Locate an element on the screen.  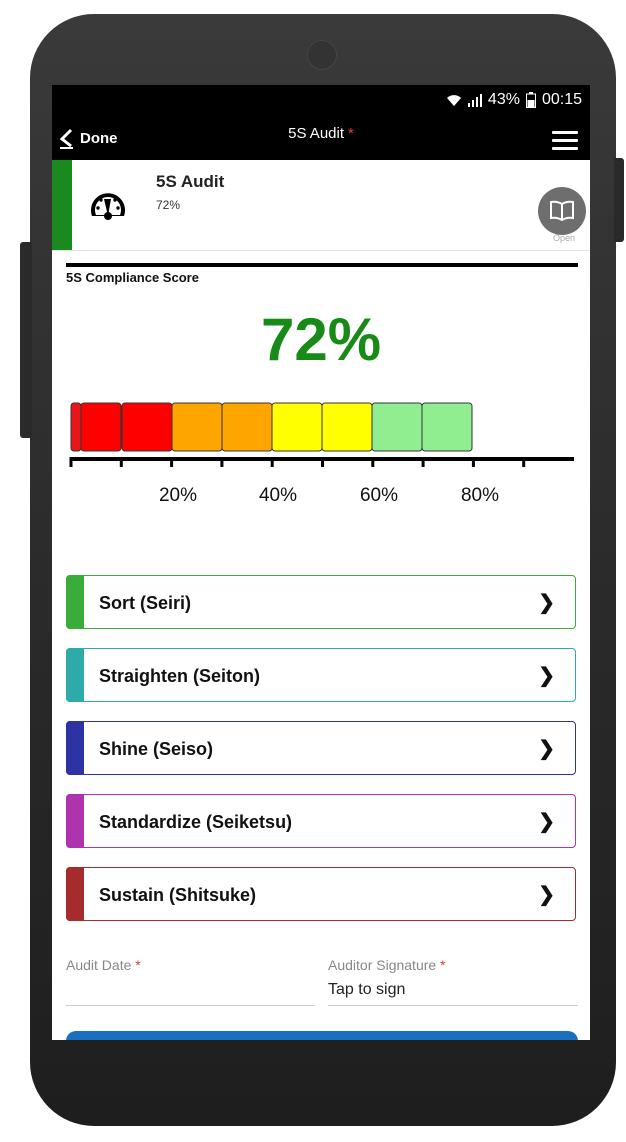
section-button: Standardize (Seiketsu) ❯ is located at coordinates (321, 821).